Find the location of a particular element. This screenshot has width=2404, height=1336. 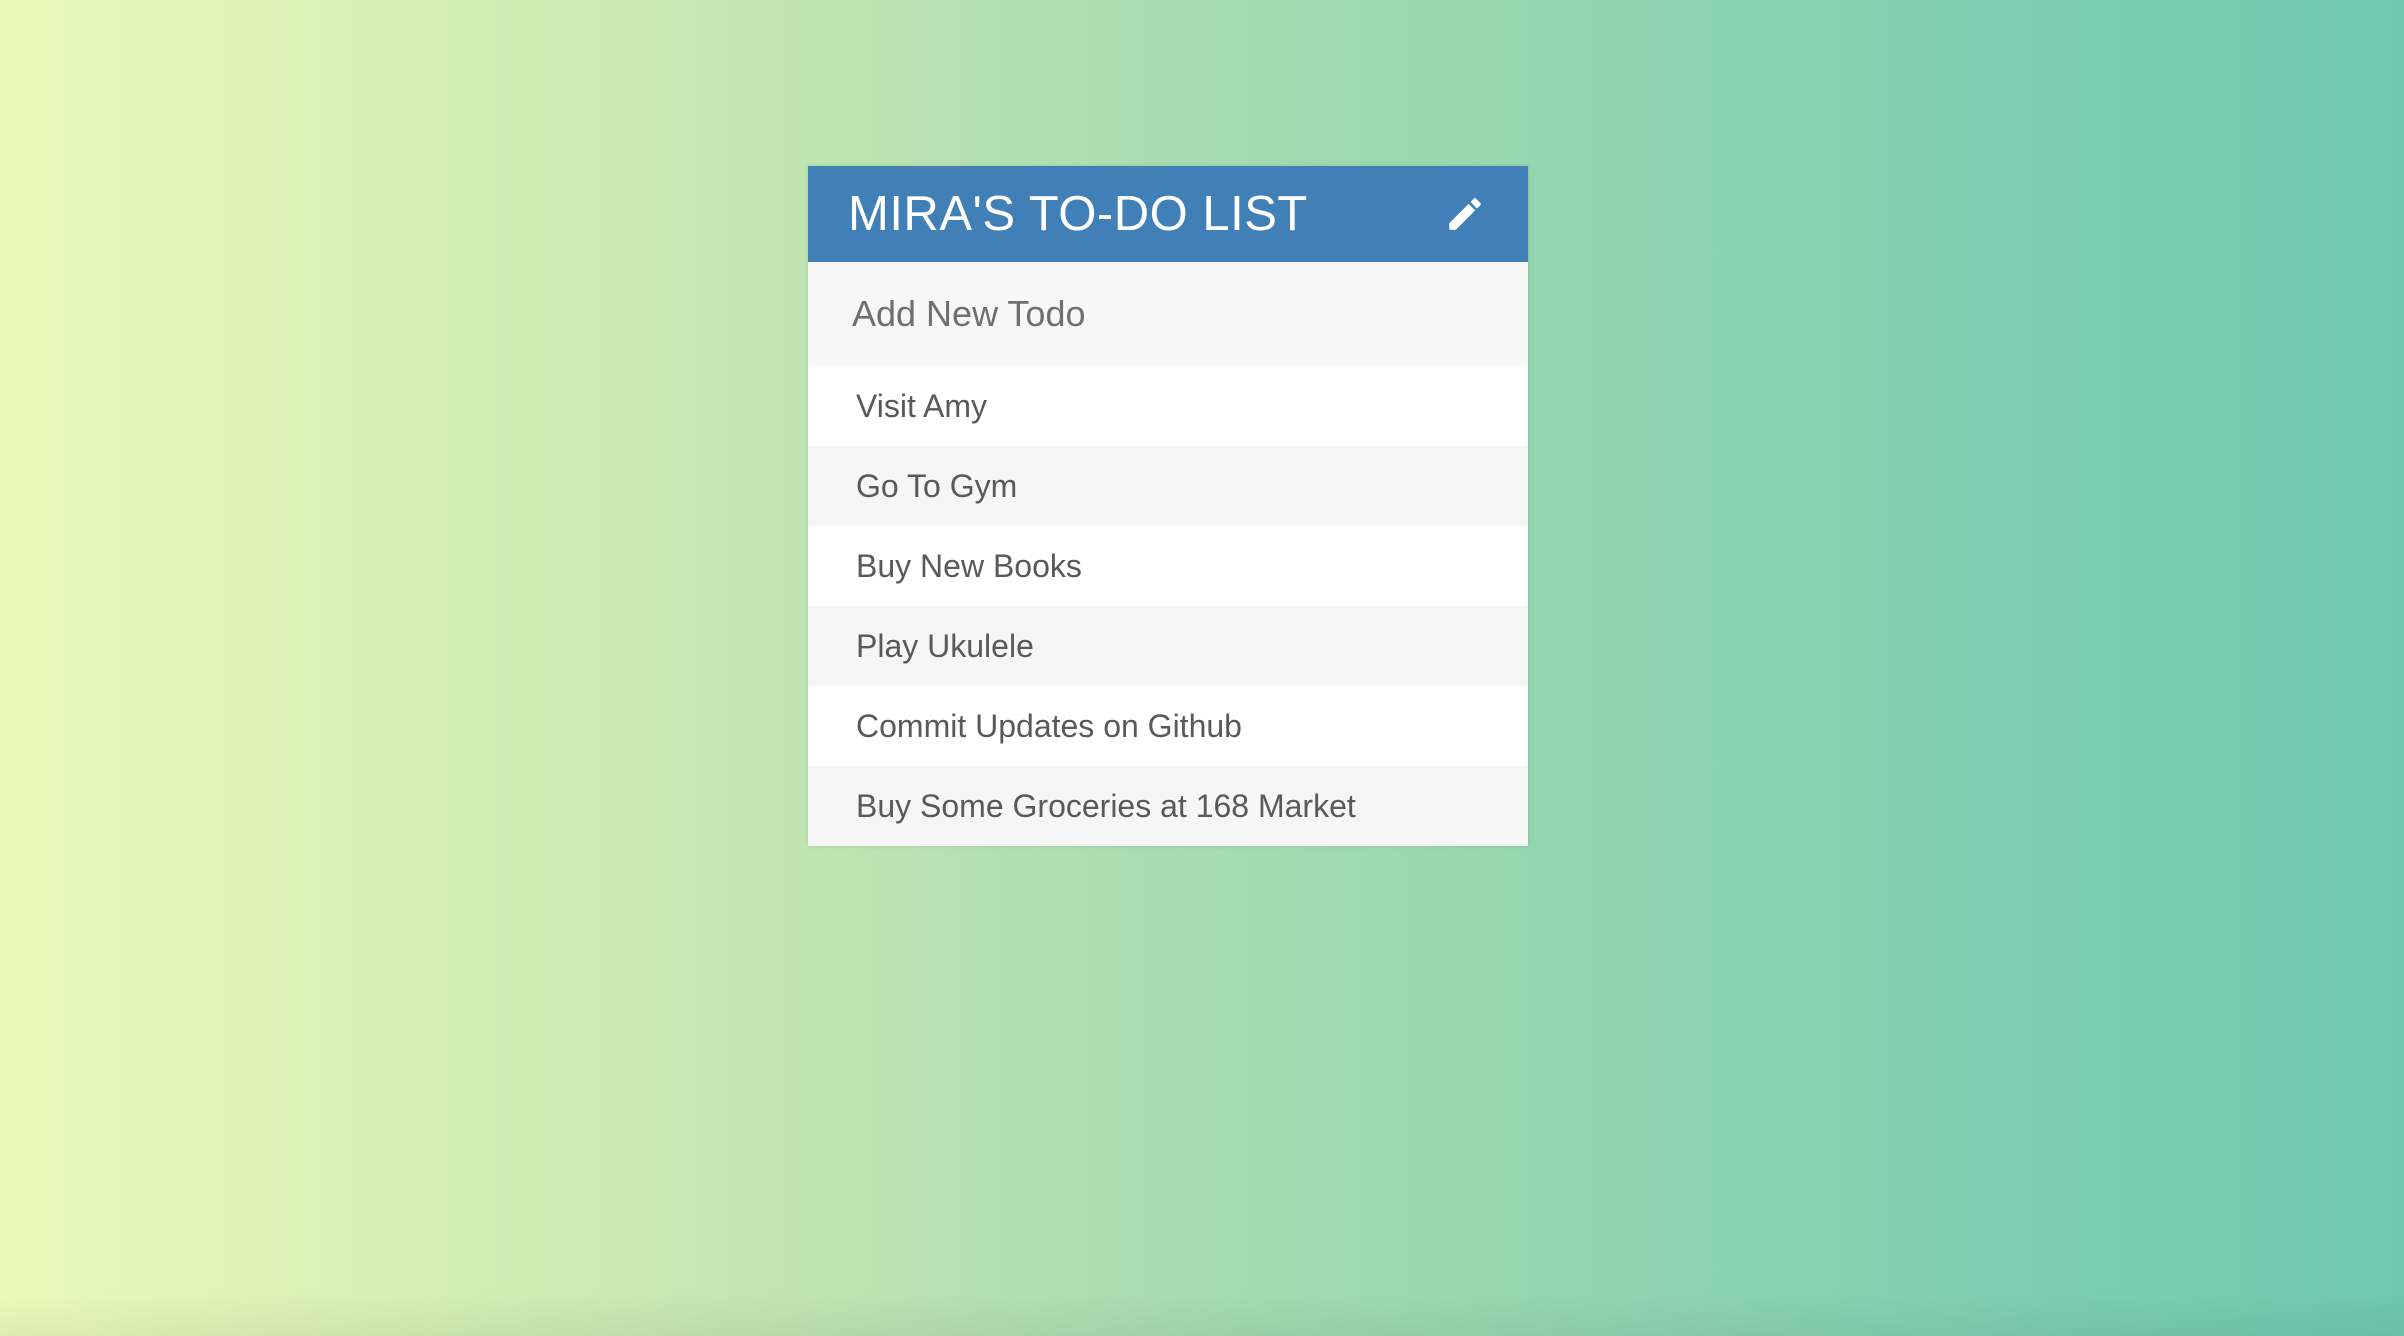

todo-item: Commit Updates on Github is located at coordinates (1168, 726).